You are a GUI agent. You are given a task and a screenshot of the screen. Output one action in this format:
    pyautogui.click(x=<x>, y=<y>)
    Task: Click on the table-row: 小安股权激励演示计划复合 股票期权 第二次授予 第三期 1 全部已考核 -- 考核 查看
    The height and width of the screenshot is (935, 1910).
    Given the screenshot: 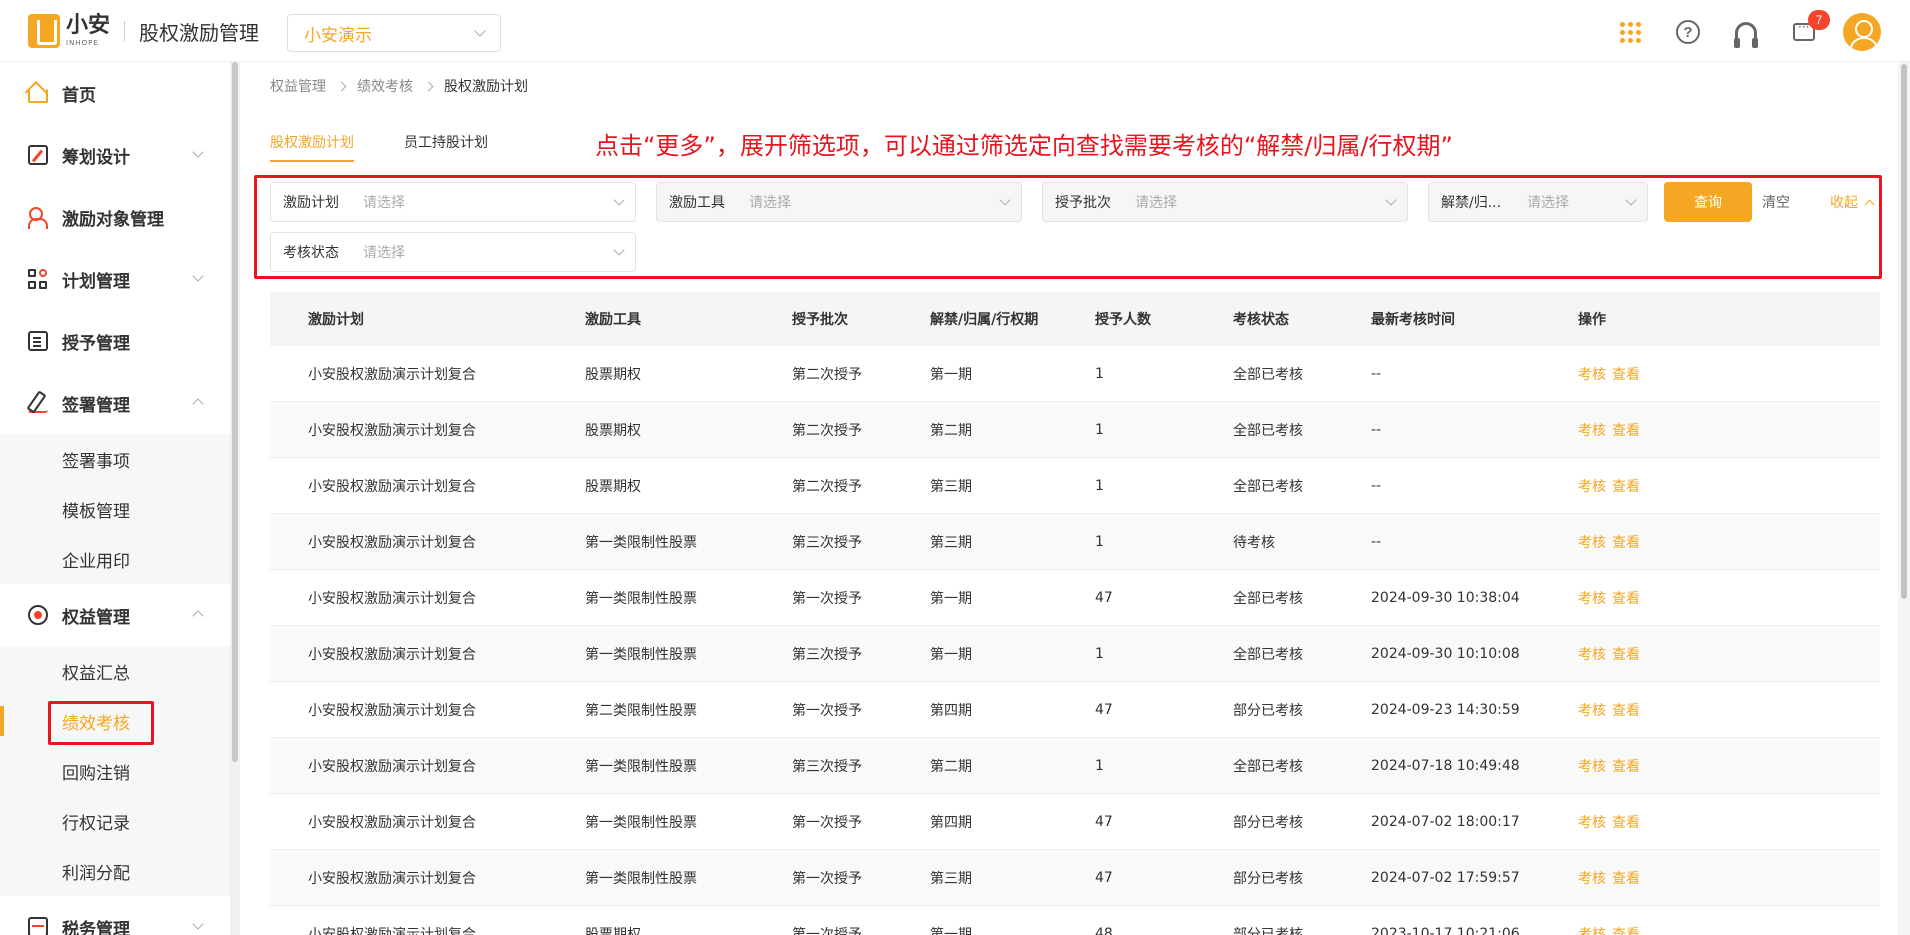 What is the action you would take?
    pyautogui.click(x=1075, y=486)
    